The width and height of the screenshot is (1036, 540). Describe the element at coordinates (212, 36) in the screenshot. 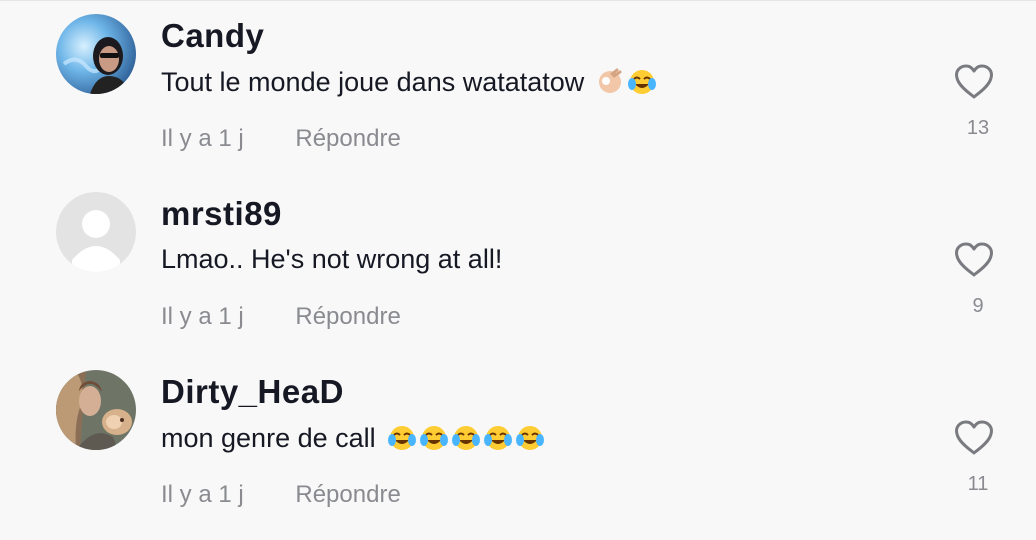

I see `username: Candy` at that location.